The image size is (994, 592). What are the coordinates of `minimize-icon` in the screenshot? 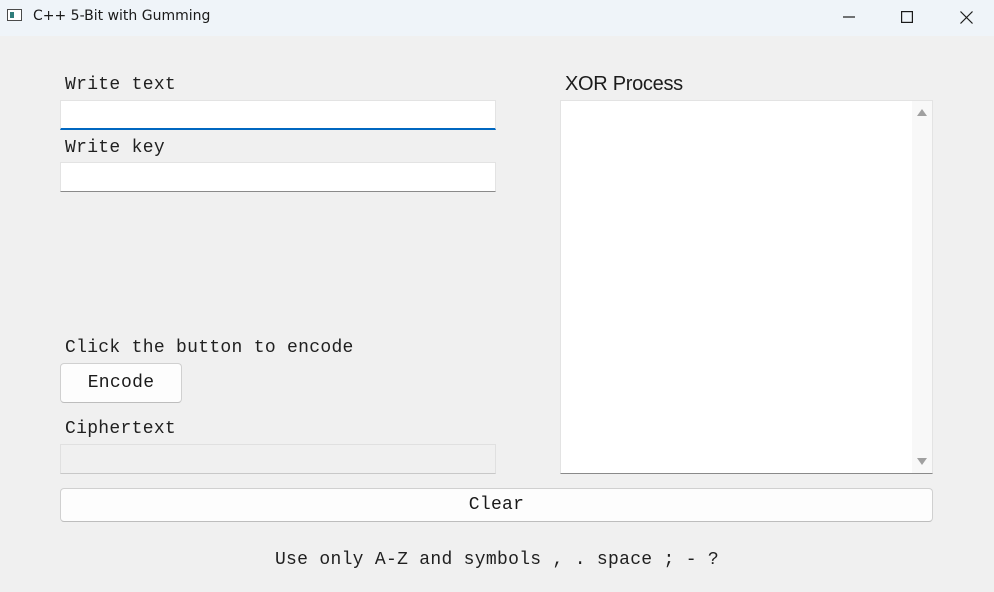 It's located at (849, 17).